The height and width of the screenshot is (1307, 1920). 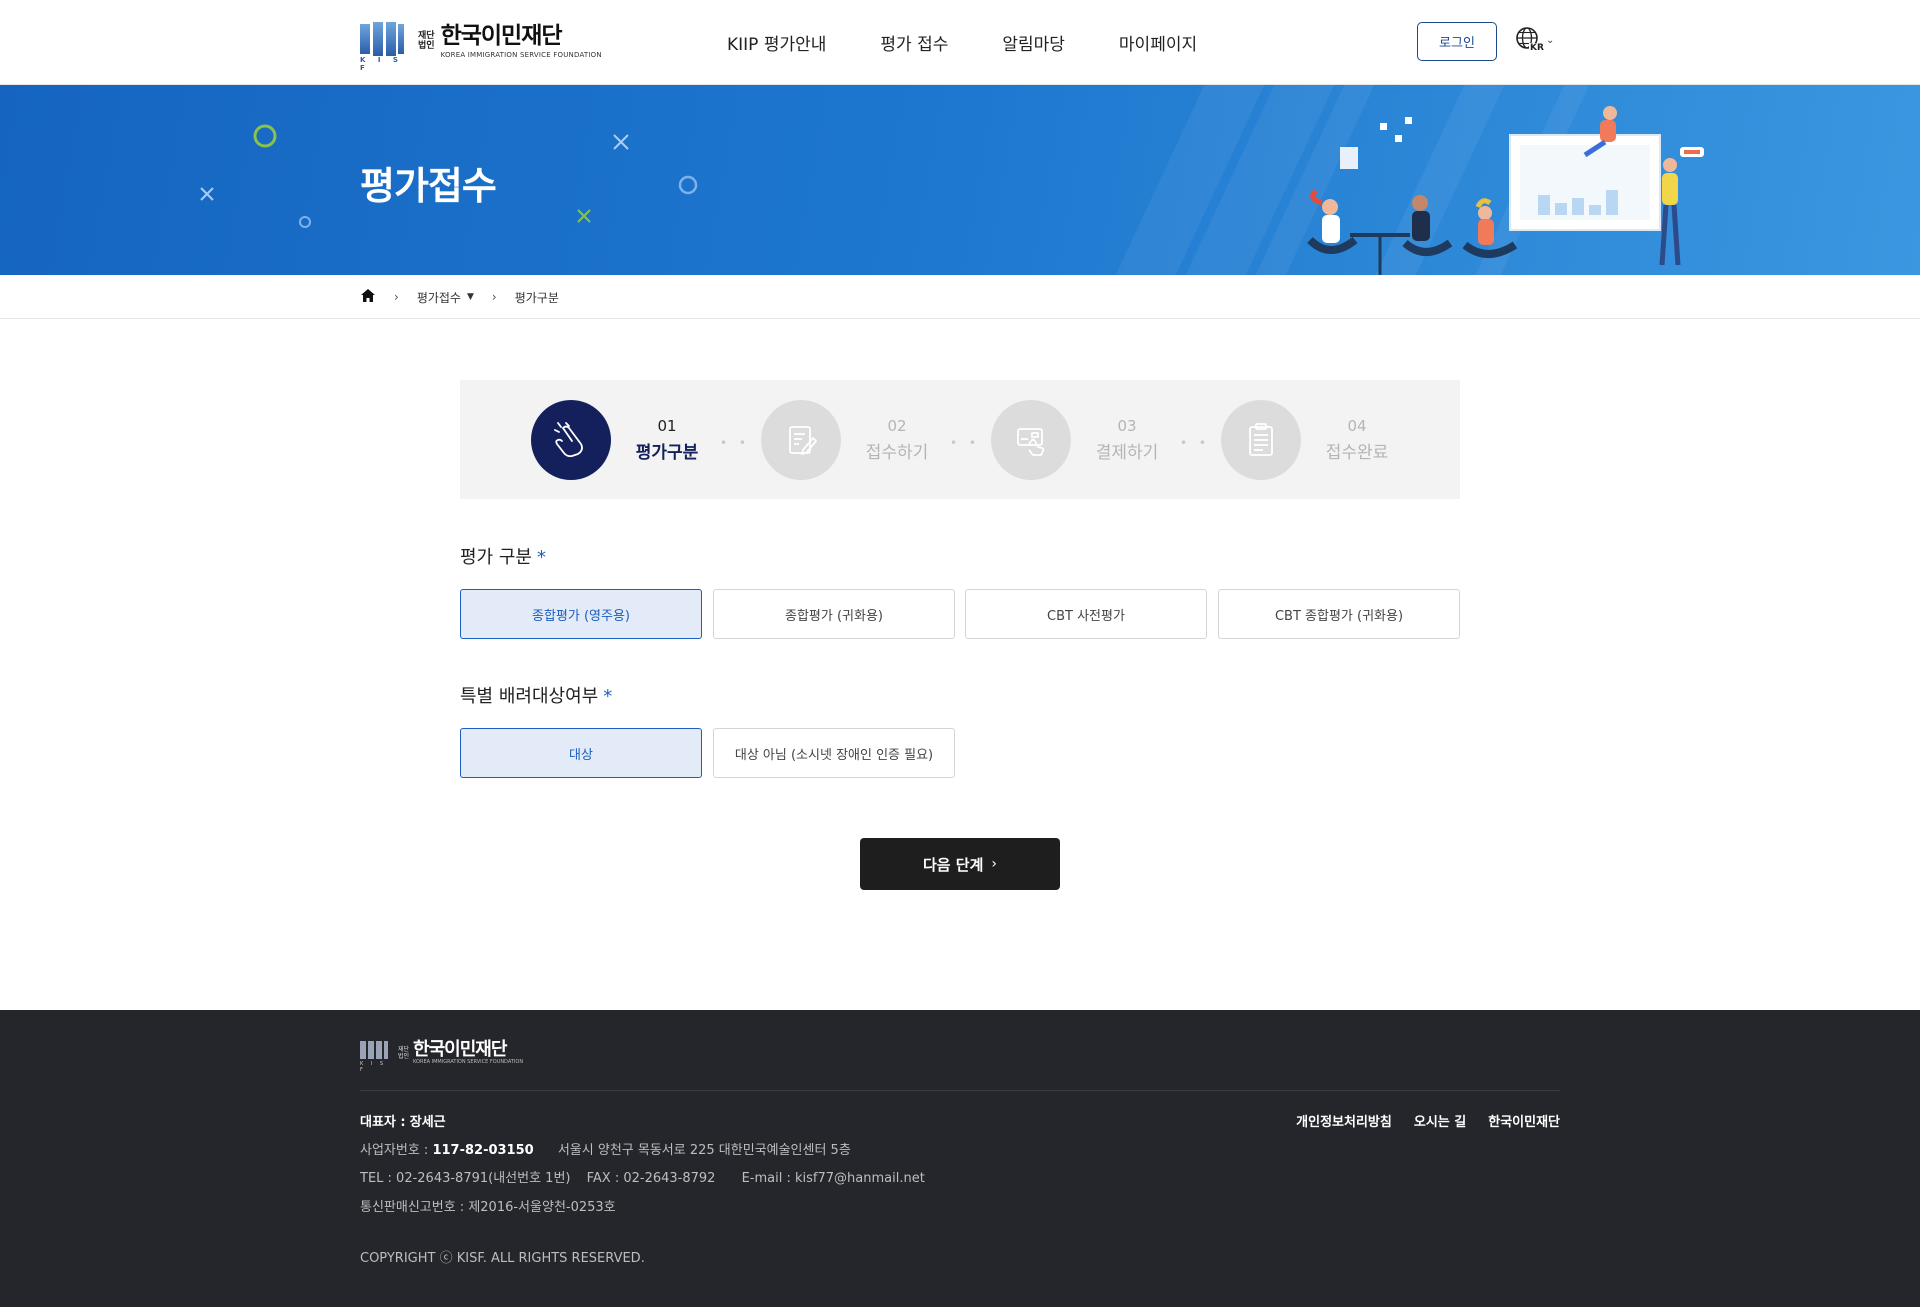 I want to click on language-code: KR, so click(x=1537, y=48).